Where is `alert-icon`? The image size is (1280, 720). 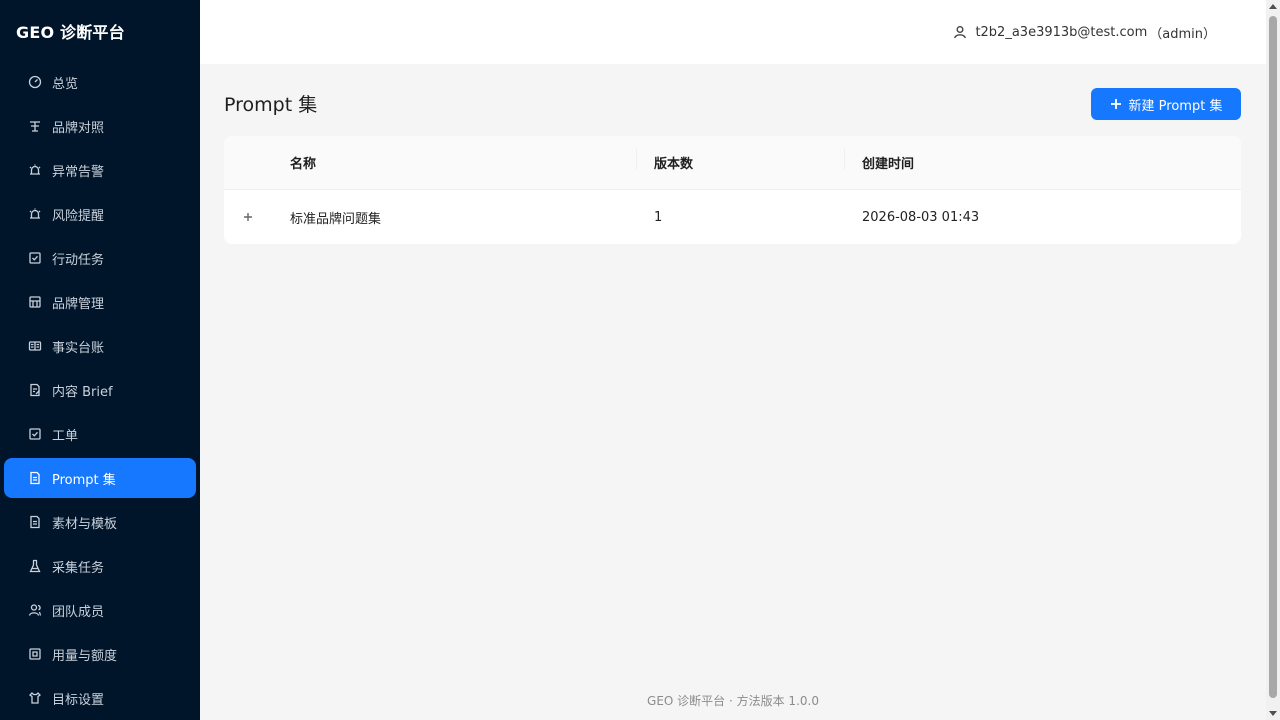
alert-icon is located at coordinates (35, 170).